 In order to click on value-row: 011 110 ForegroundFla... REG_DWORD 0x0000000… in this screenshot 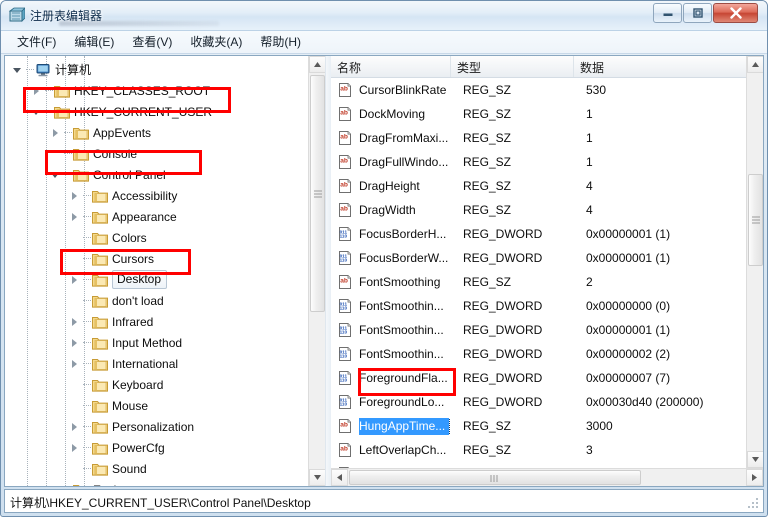, I will do `click(538, 378)`.